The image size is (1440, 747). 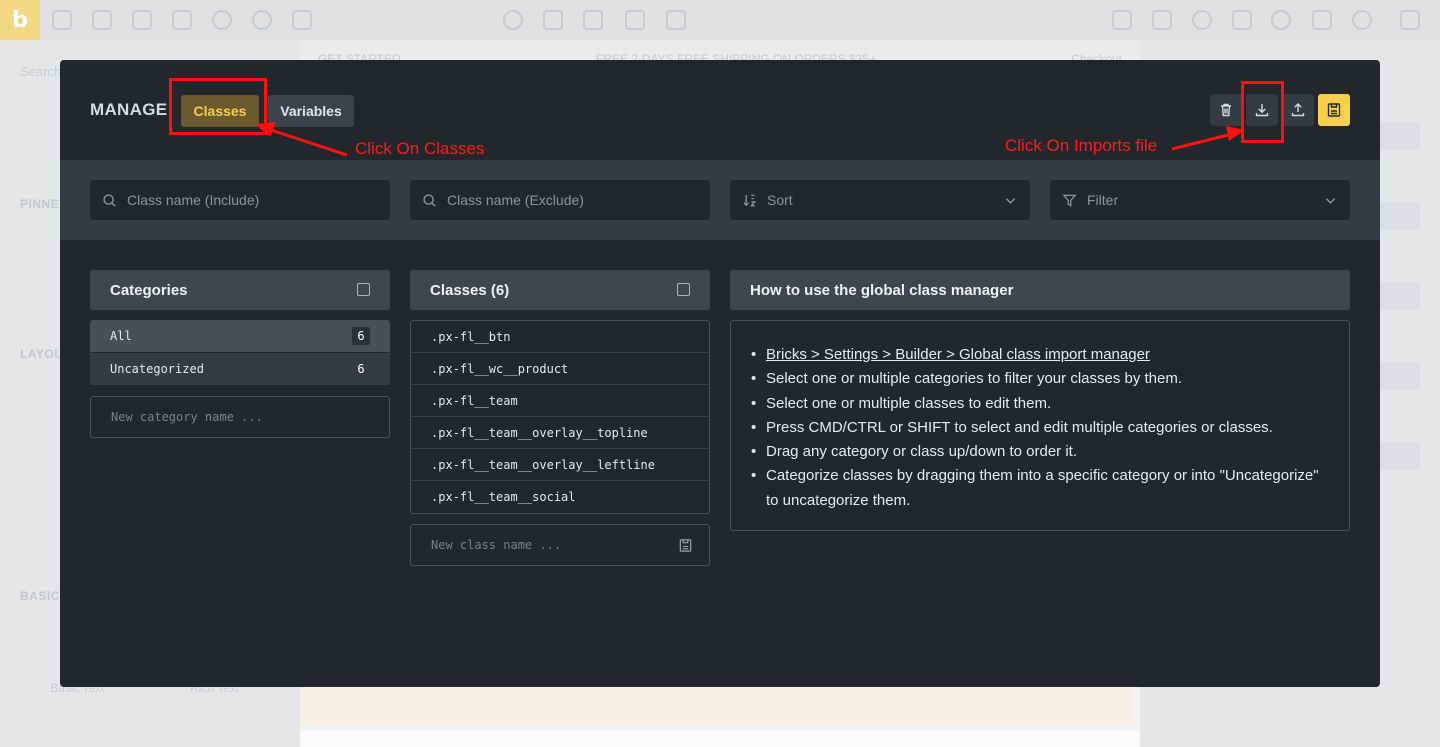 I want to click on sort-icon, so click(x=750, y=200).